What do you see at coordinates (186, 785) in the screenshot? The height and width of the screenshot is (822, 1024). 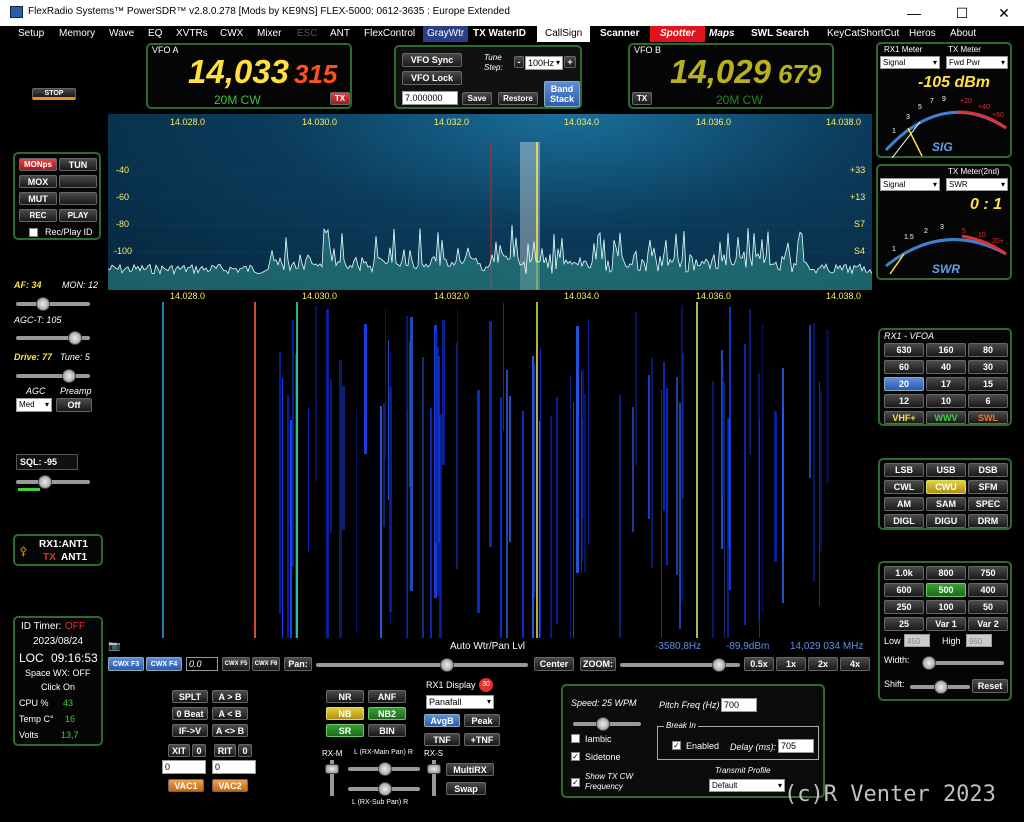 I see `vac1-button: VAC1` at bounding box center [186, 785].